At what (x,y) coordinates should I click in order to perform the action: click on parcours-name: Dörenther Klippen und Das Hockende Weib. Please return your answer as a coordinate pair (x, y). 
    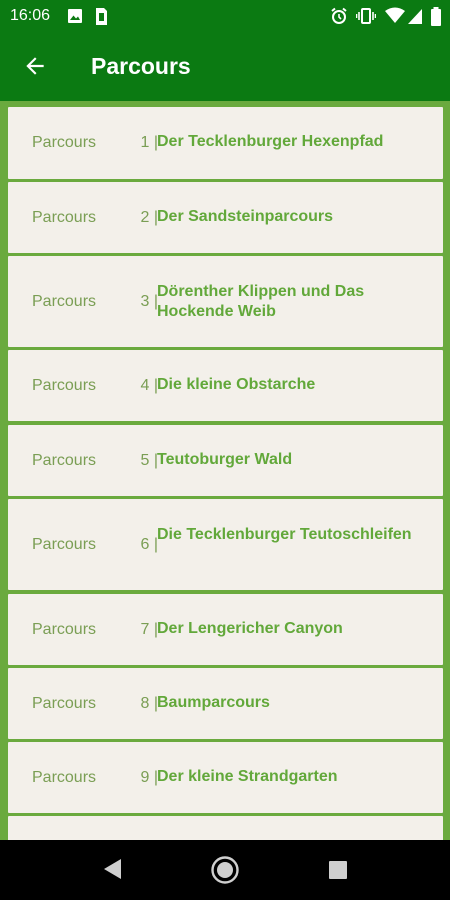
    Looking at the image, I should click on (261, 301).